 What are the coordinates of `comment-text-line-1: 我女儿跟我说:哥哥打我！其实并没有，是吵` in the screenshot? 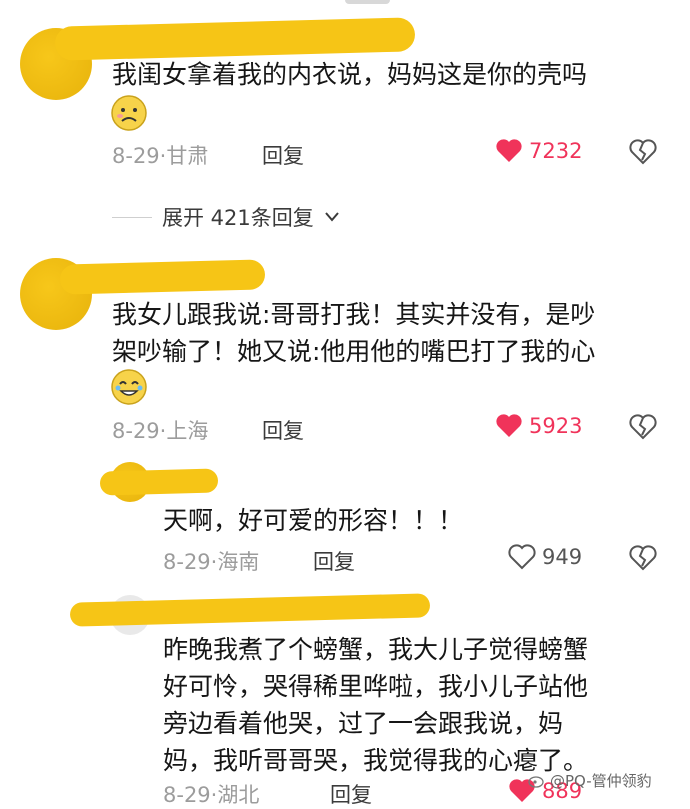 It's located at (354, 314).